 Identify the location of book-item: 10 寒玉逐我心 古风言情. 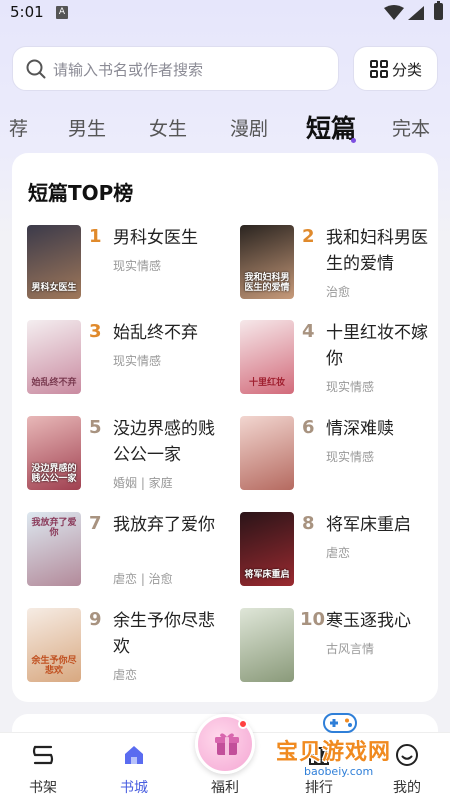
(340, 648).